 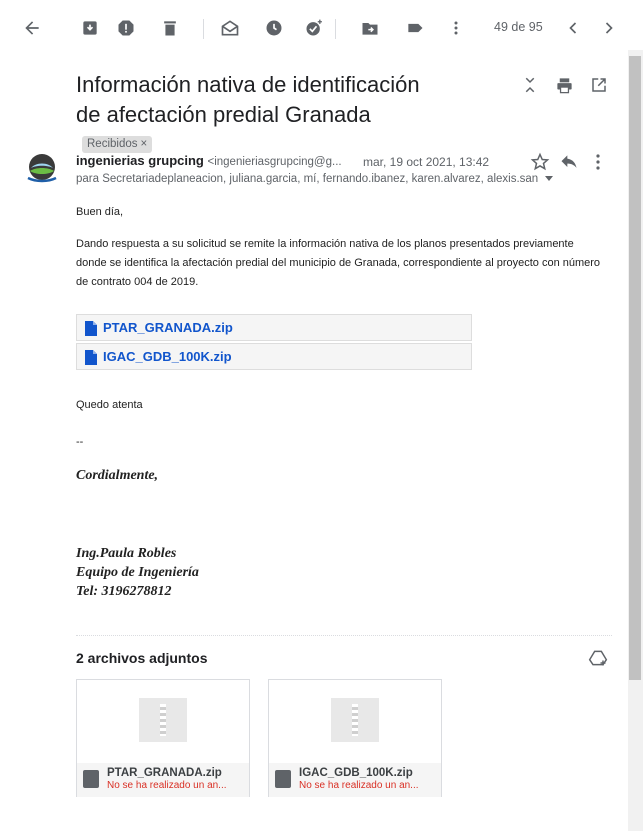 I want to click on add-to-drive-icon, so click(x=598, y=658).